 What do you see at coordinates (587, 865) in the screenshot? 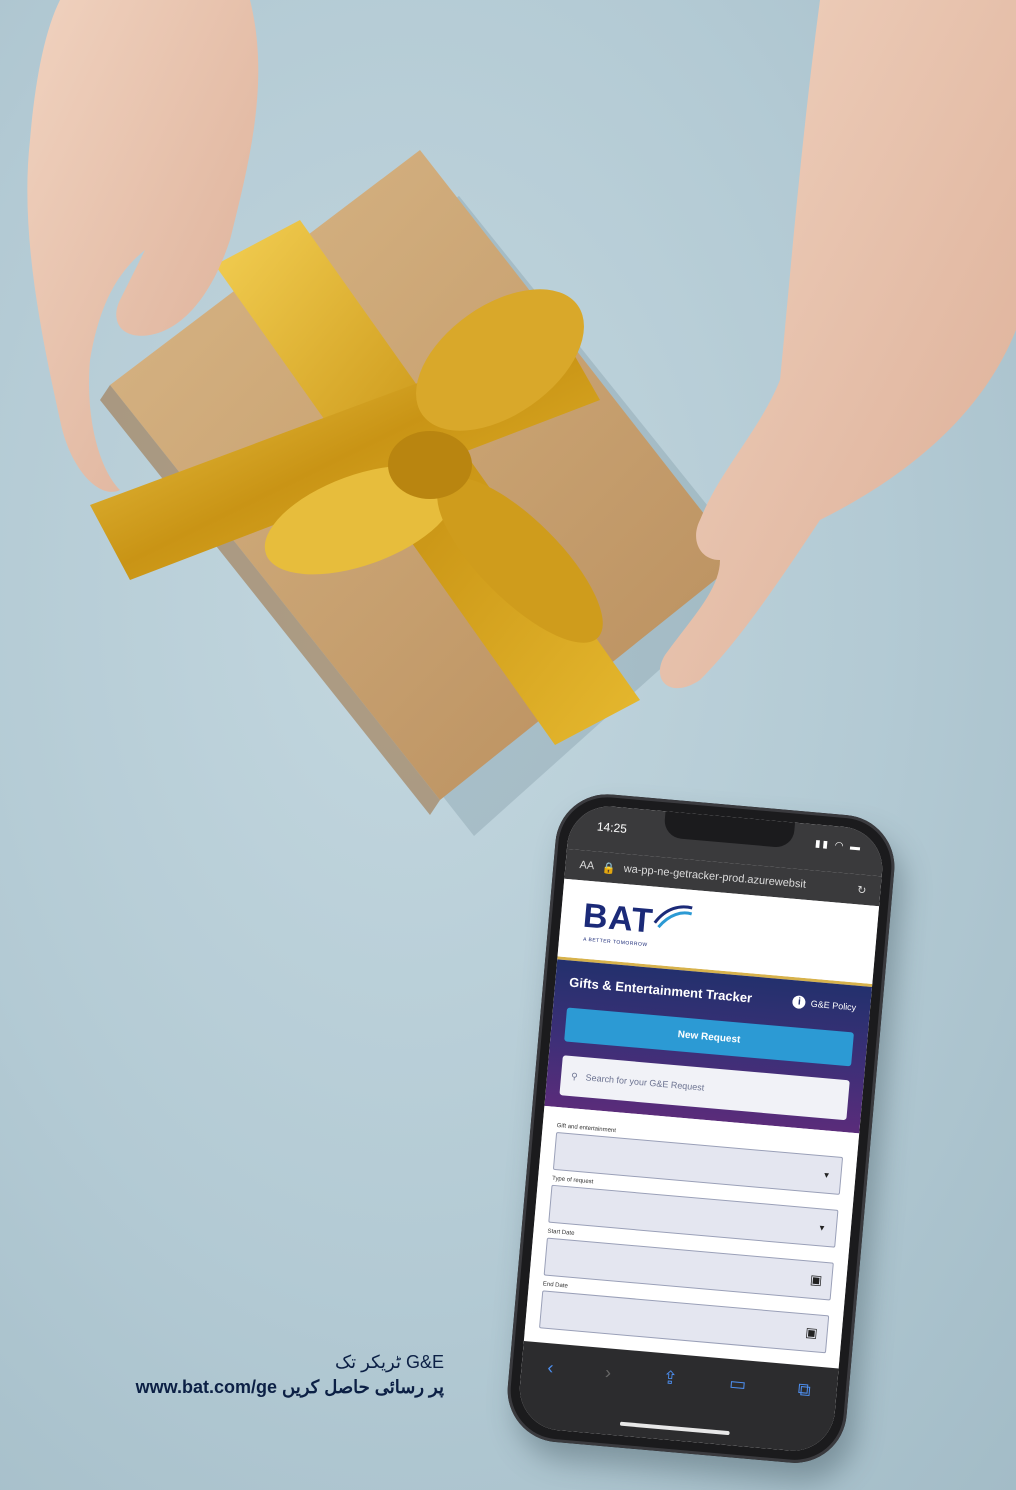
I see `reader-text-size-button: AA` at bounding box center [587, 865].